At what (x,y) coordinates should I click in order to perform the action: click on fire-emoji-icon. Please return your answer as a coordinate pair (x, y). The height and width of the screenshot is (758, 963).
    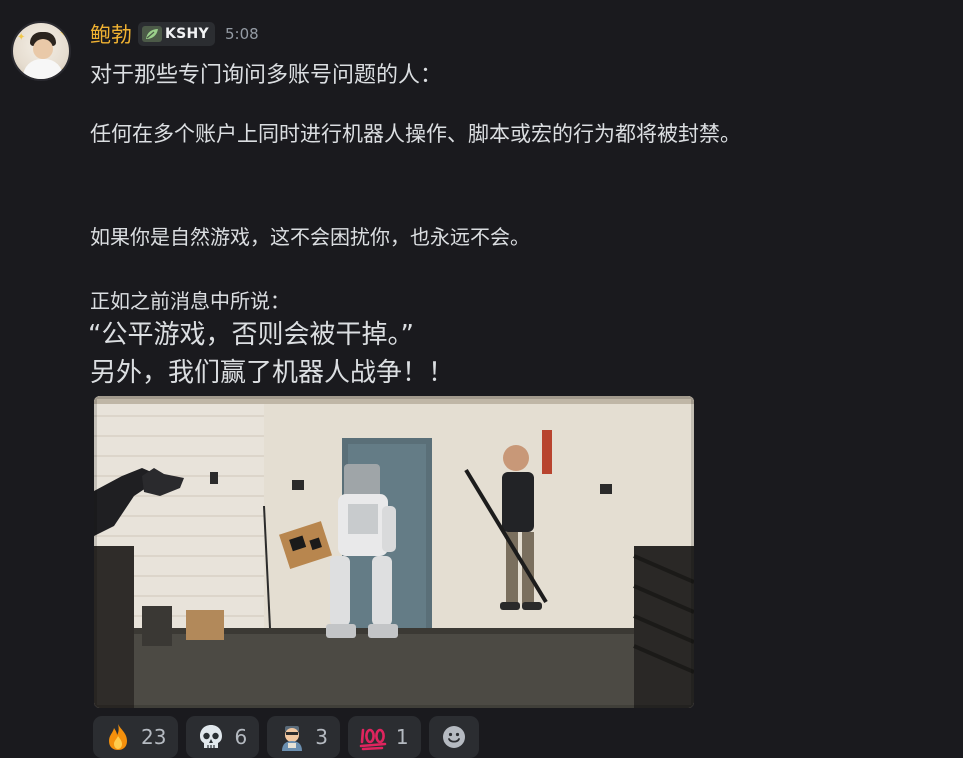
    Looking at the image, I should click on (118, 737).